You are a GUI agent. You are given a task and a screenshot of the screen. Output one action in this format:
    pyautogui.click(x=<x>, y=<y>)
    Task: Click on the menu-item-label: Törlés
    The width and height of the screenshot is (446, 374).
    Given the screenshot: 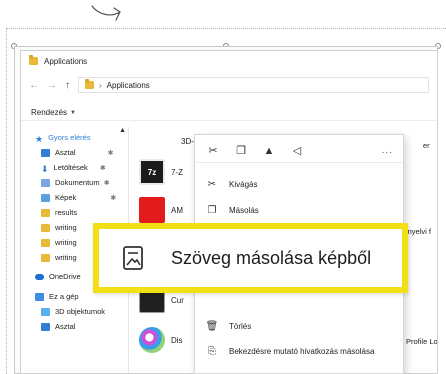 What is the action you would take?
    pyautogui.click(x=240, y=326)
    